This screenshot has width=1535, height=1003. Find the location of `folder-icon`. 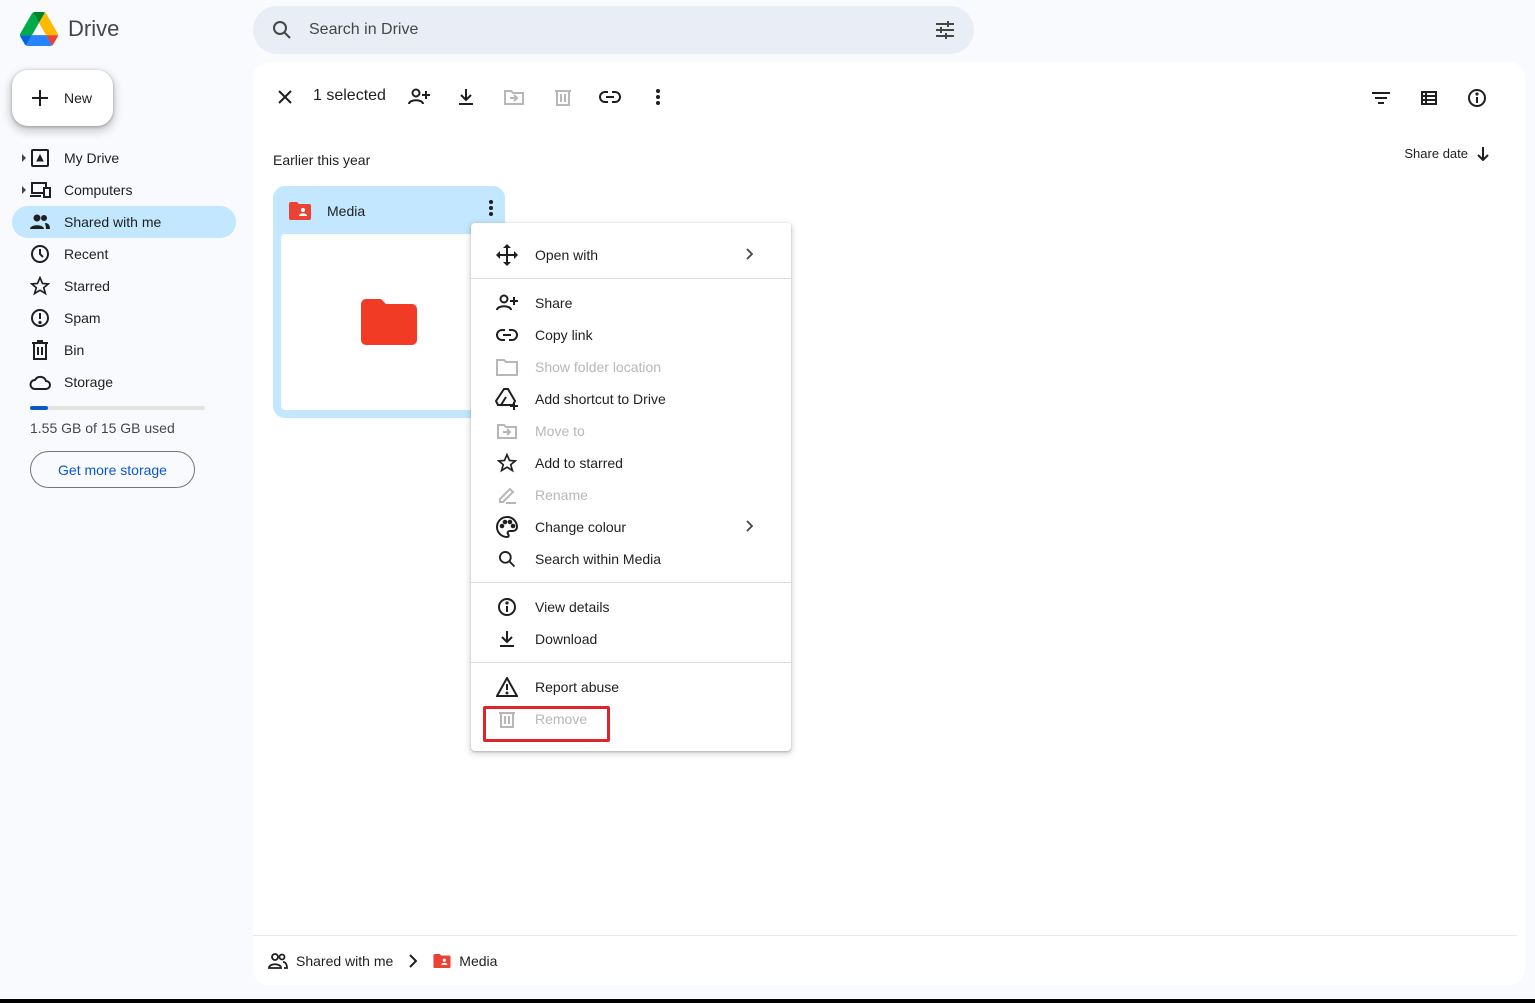

folder-icon is located at coordinates (389, 322).